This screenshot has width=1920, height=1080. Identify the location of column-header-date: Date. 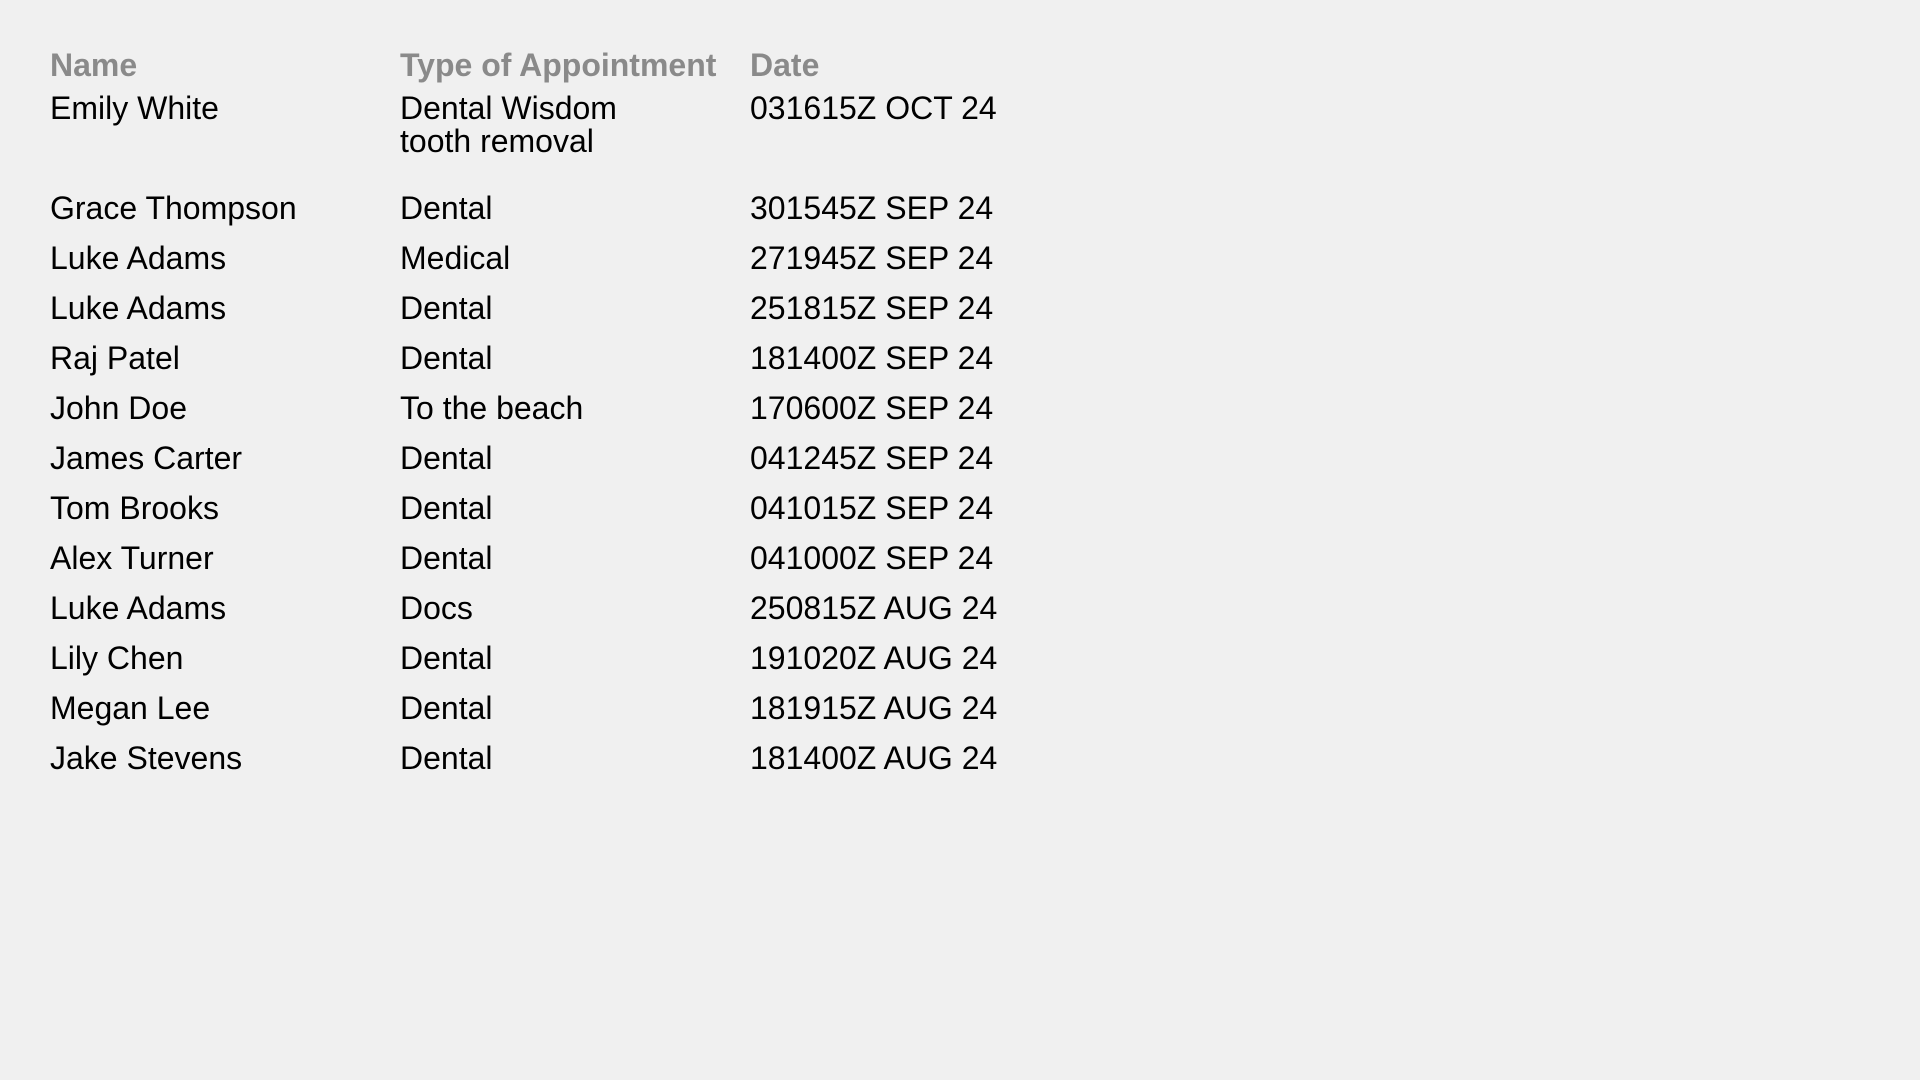
(910, 68).